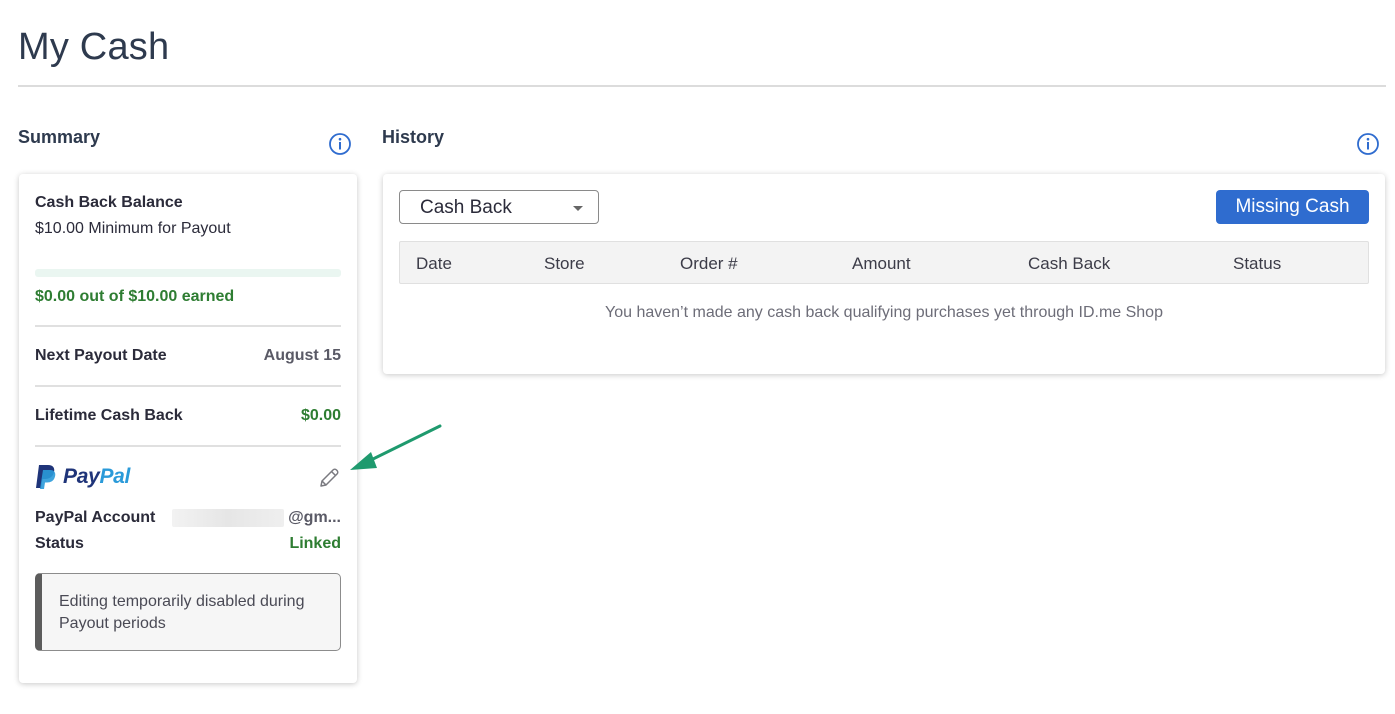 Image resolution: width=1395 pixels, height=714 pixels. What do you see at coordinates (329, 478) in the screenshot?
I see `edit-paypal-pencil-icon` at bounding box center [329, 478].